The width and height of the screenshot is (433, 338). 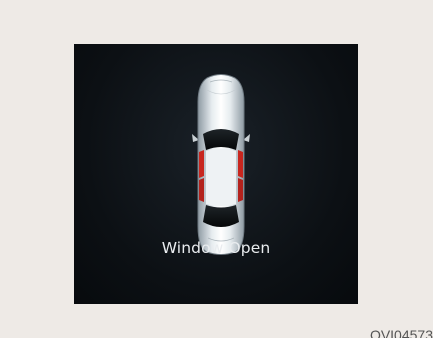 What do you see at coordinates (240, 164) in the screenshot?
I see `window-front-right` at bounding box center [240, 164].